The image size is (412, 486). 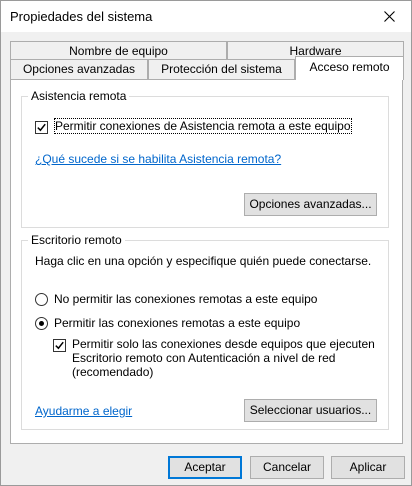 I want to click on tab-label: Nombre de equipo, so click(x=118, y=51).